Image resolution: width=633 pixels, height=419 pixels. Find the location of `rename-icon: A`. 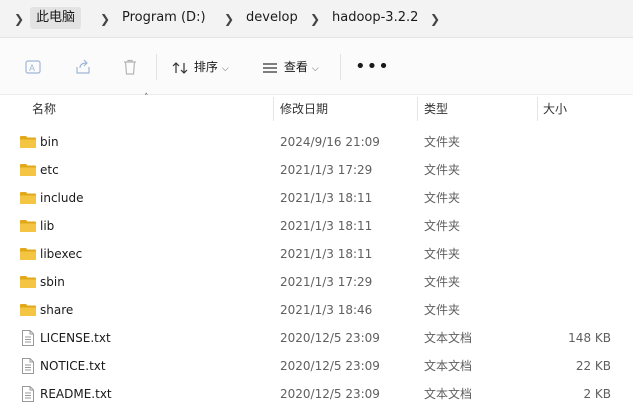

rename-icon: A is located at coordinates (33, 67).